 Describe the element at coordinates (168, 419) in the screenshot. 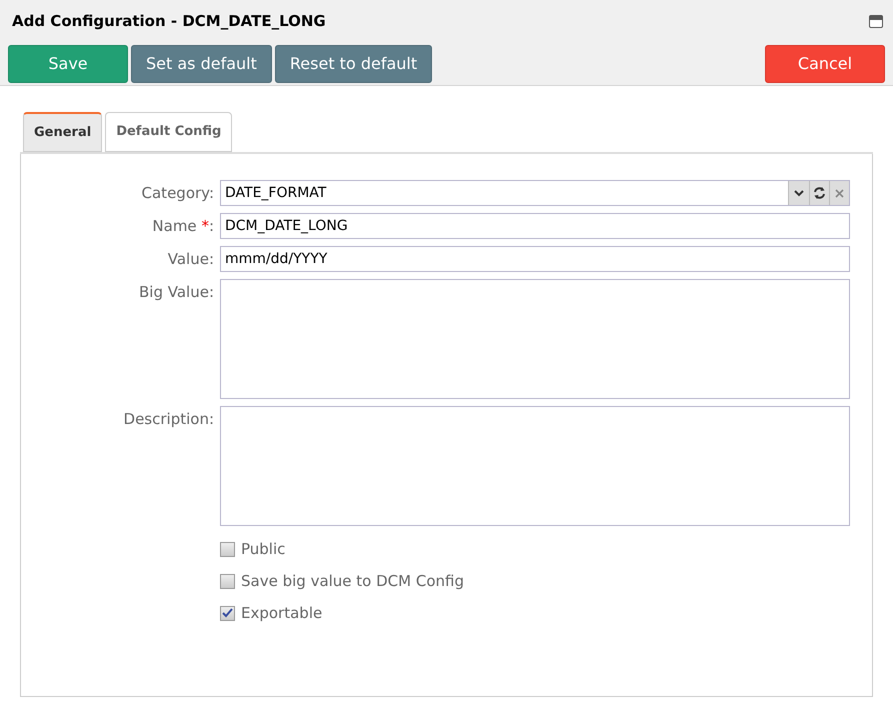

I see `field-label: Description:` at that location.